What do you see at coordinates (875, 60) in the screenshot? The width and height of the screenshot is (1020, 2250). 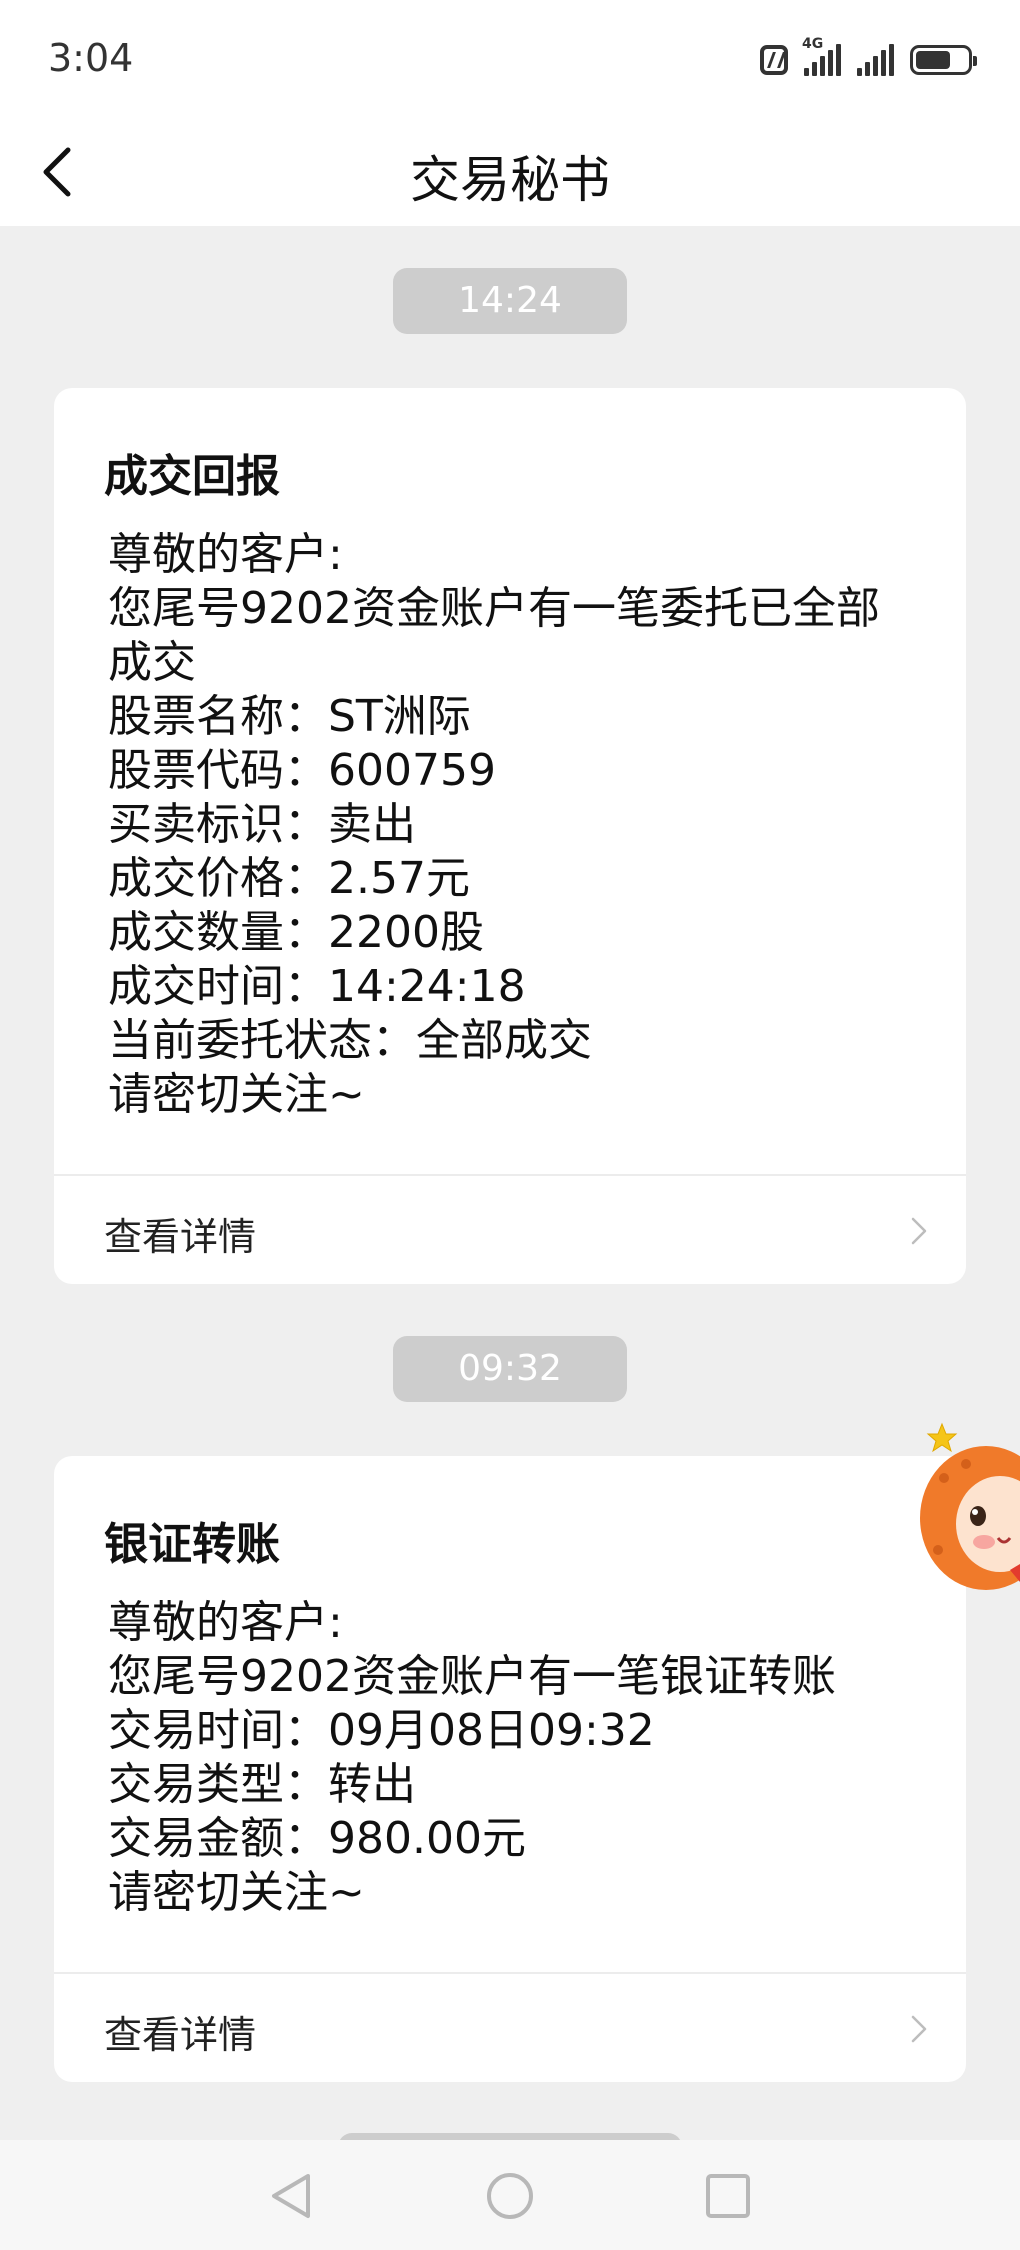 I see `signal-icon` at bounding box center [875, 60].